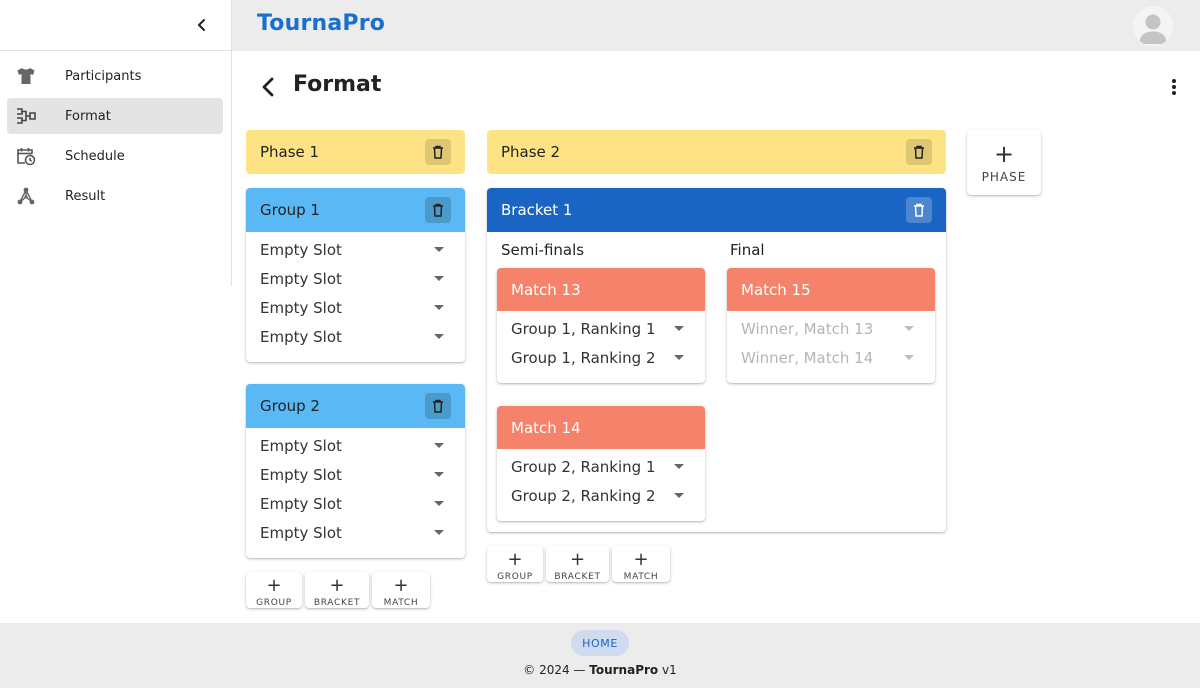 The image size is (1200, 688). What do you see at coordinates (85, 196) in the screenshot?
I see `sidebar-item-label: Result` at bounding box center [85, 196].